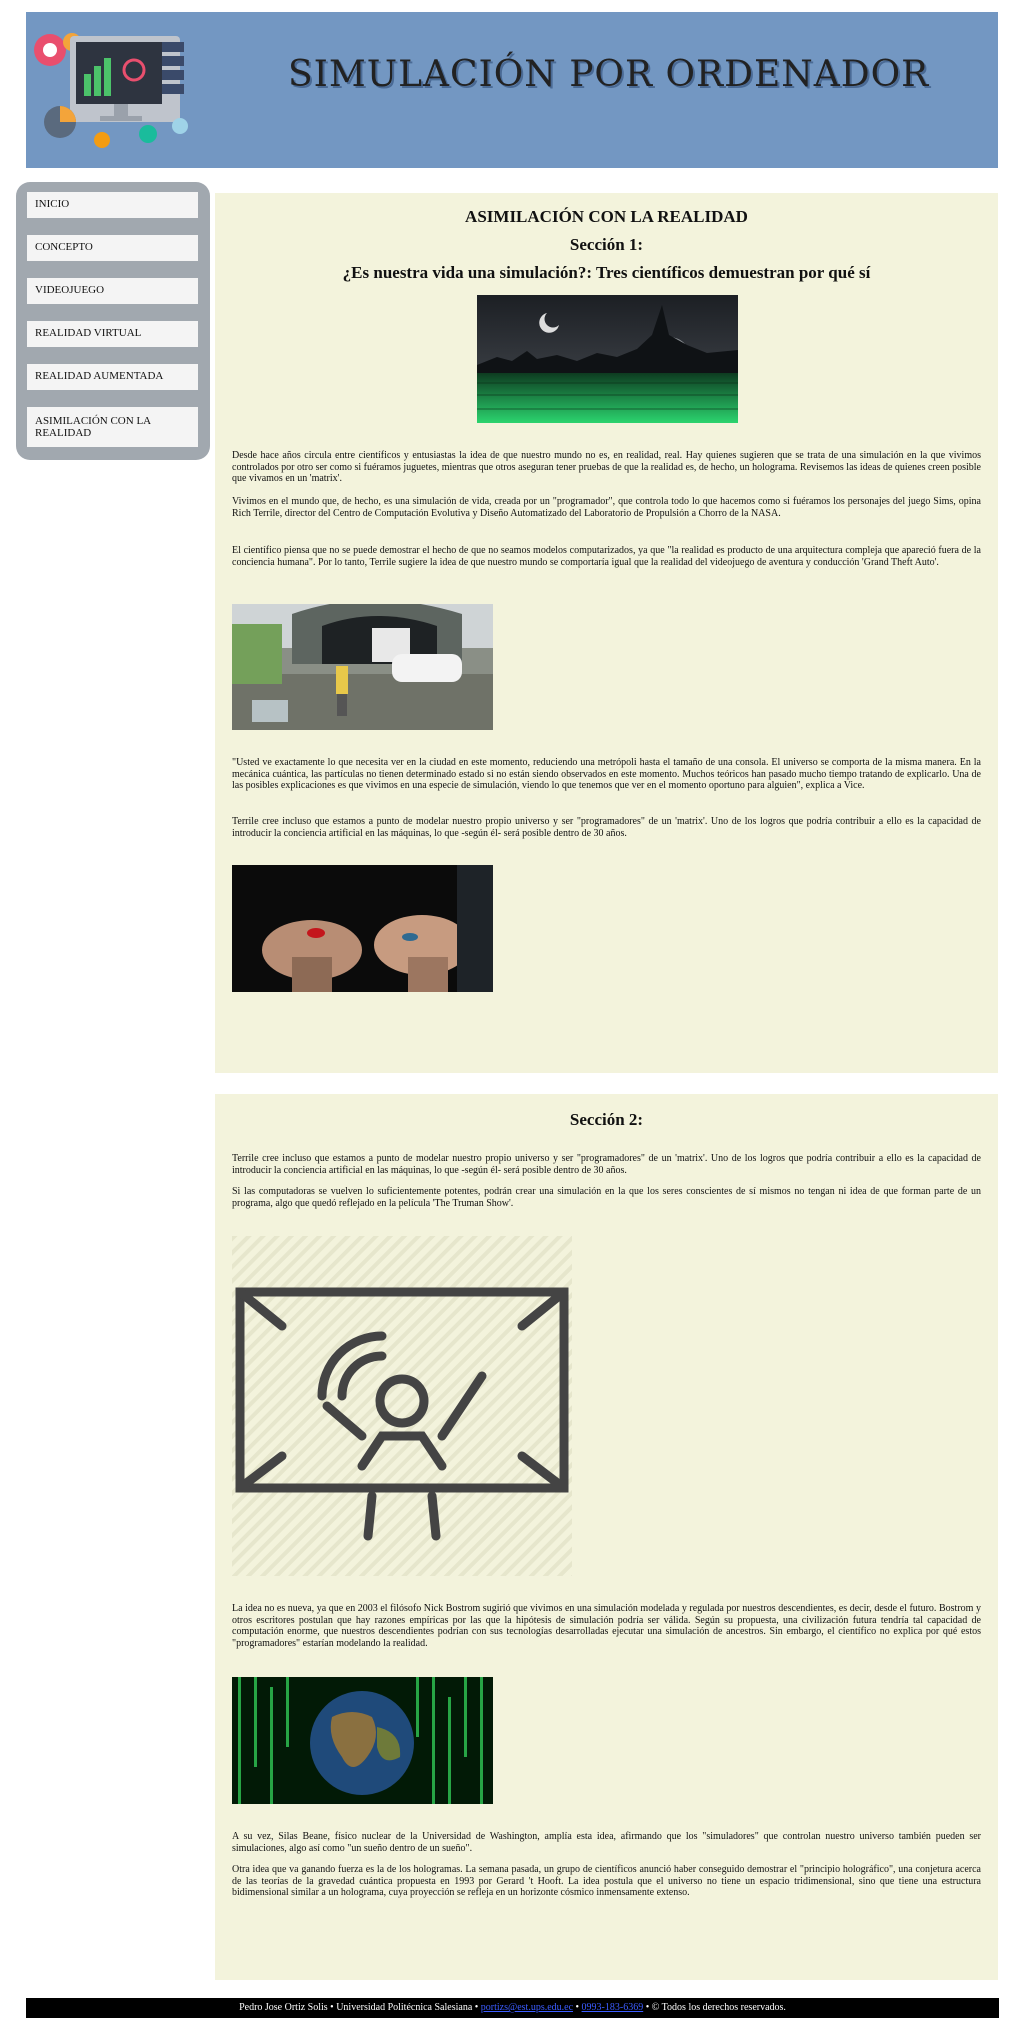 The width and height of the screenshot is (1023, 2037). I want to click on nav-item-realidad-virtual: REALIDAD VIRTUAL, so click(112, 334).